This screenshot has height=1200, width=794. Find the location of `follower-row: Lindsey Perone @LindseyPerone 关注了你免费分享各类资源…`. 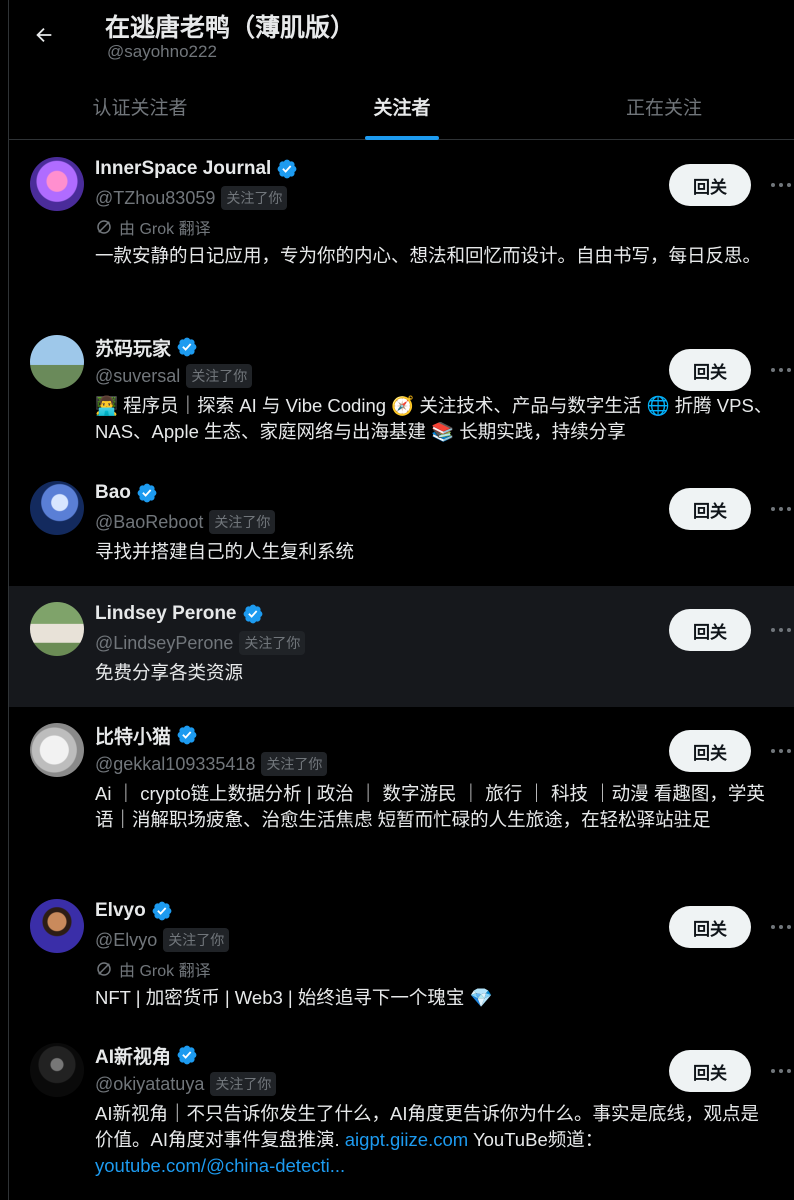

follower-row: Lindsey Perone @LindseyPerone 关注了你免费分享各类资源… is located at coordinates (401, 646).